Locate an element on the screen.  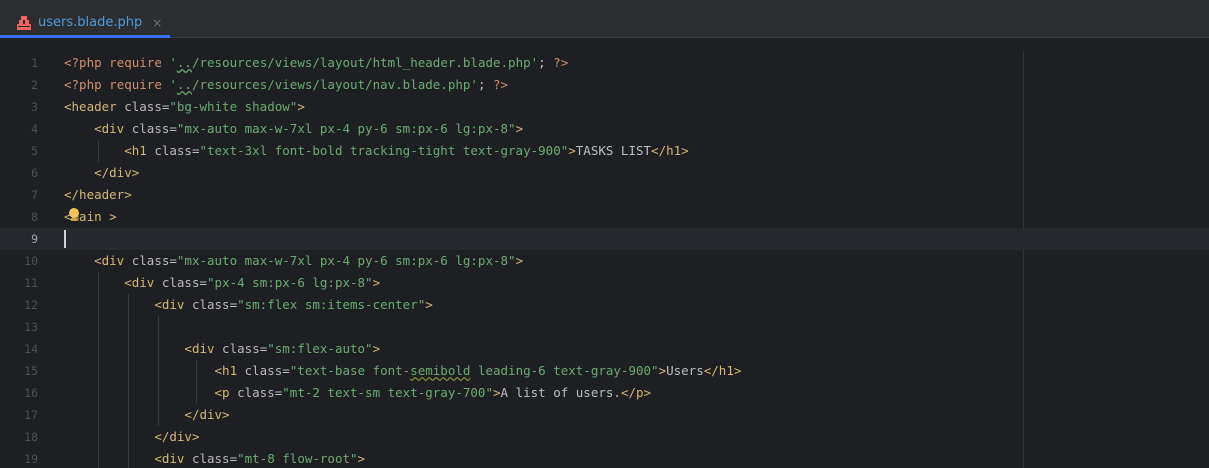
current-line: 9 is located at coordinates (604, 239).